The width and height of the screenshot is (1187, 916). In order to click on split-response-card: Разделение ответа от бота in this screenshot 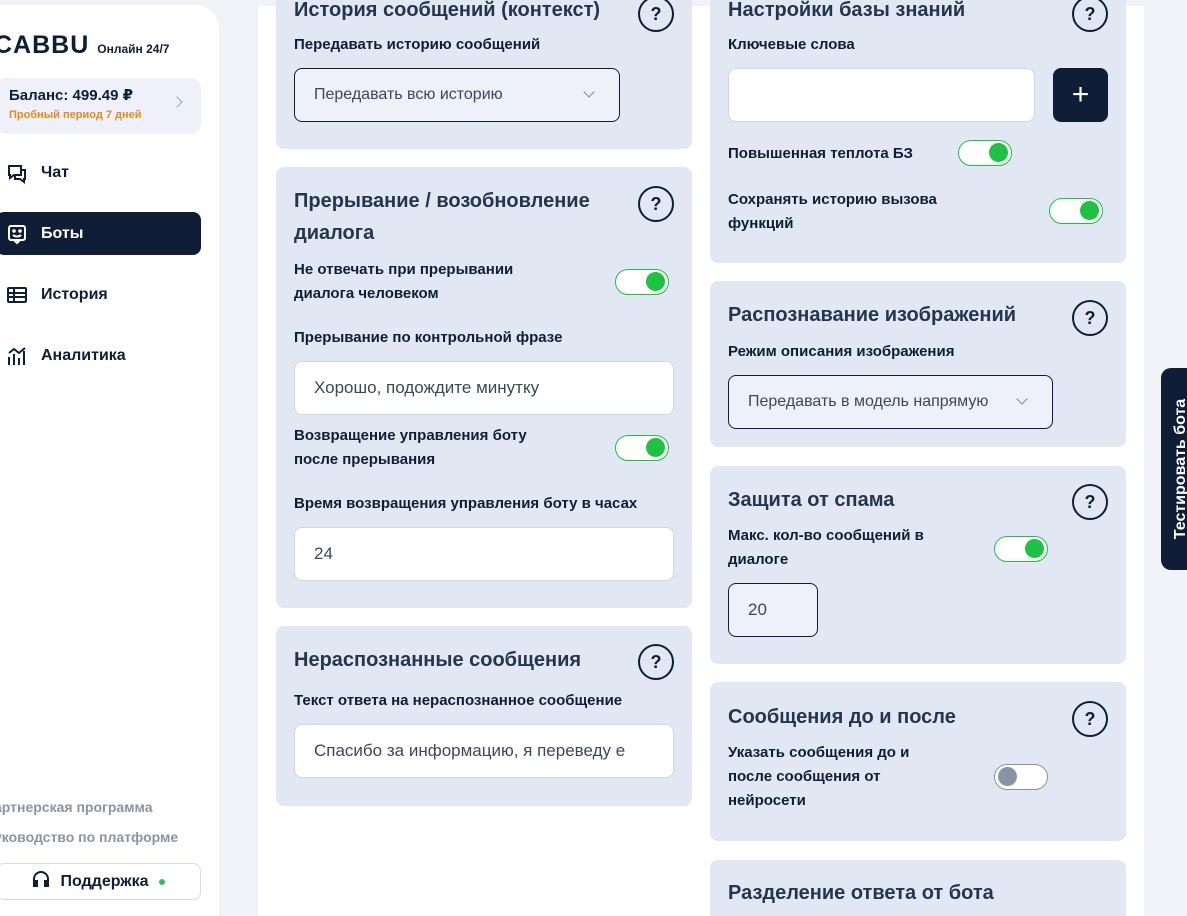, I will do `click(918, 888)`.